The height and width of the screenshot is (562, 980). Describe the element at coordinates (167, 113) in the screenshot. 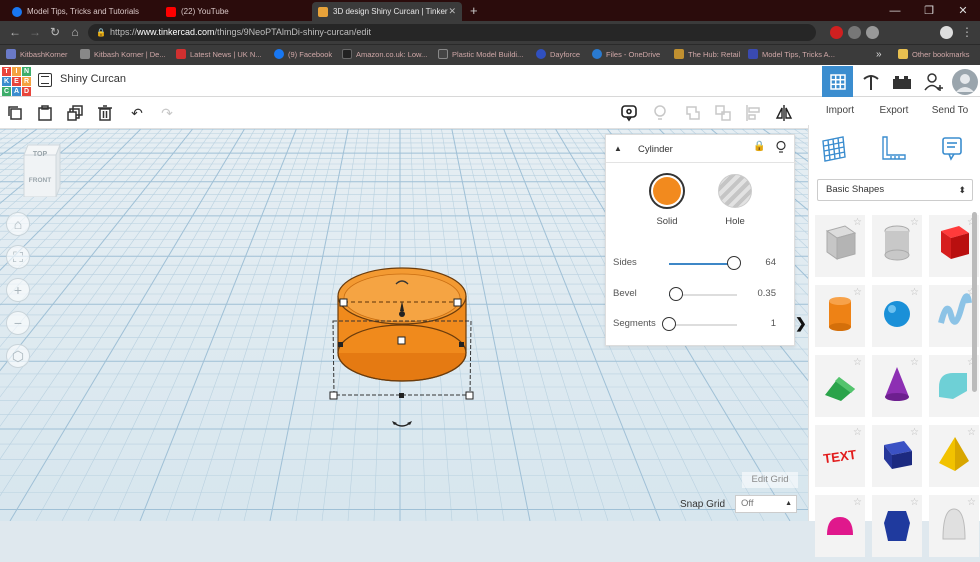

I see `redo-icon: ↷` at that location.